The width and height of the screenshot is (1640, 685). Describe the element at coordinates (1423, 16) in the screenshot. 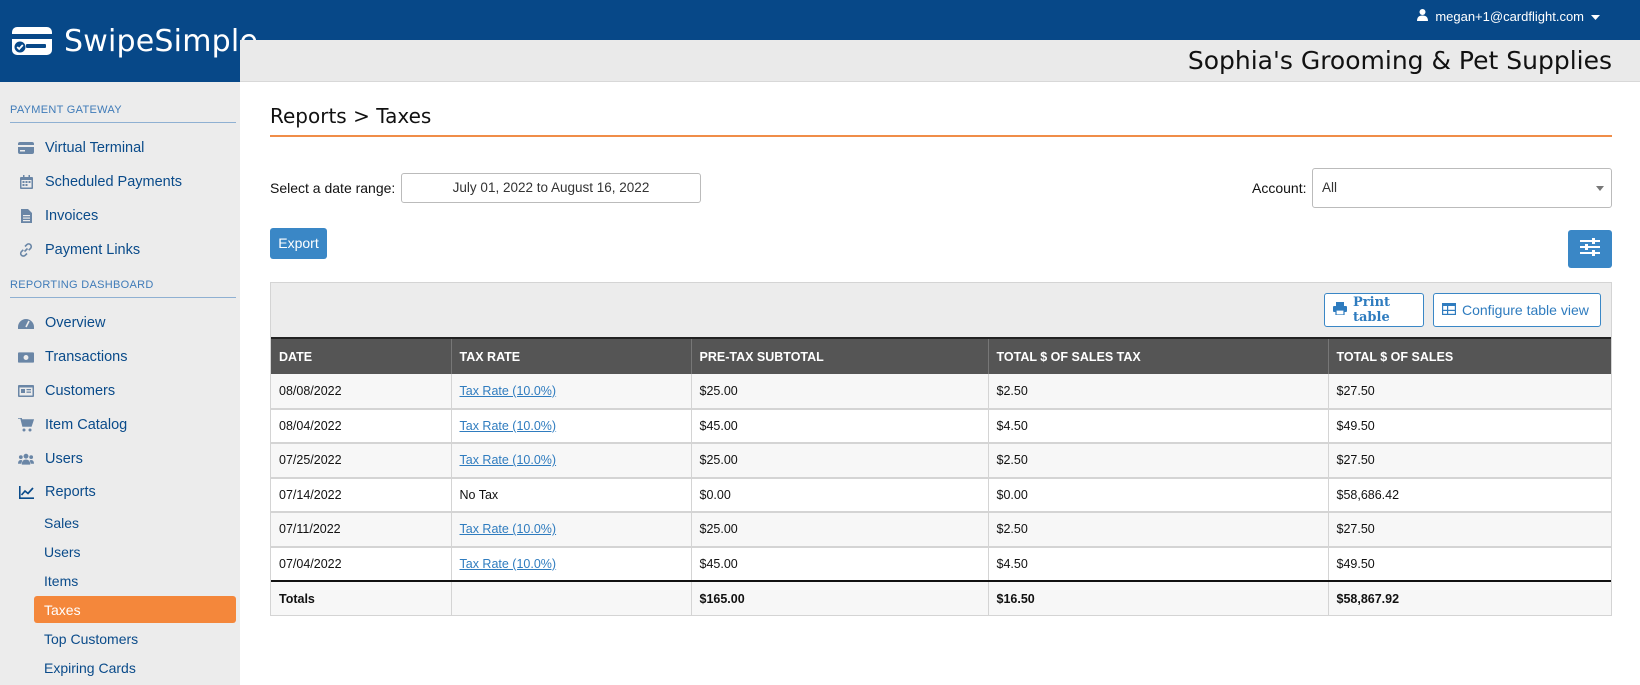

I see `user-icon` at that location.